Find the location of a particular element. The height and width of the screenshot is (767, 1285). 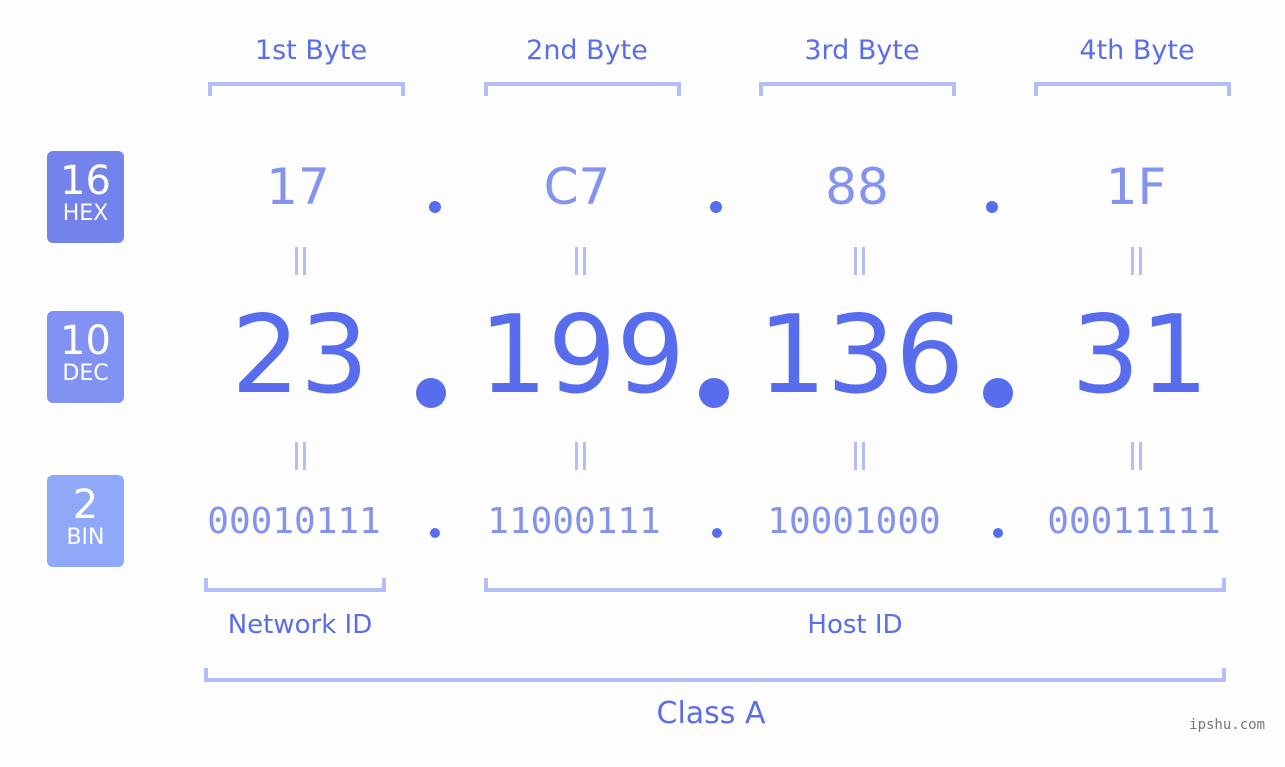

hex-octet-3: 88 is located at coordinates (857, 187).